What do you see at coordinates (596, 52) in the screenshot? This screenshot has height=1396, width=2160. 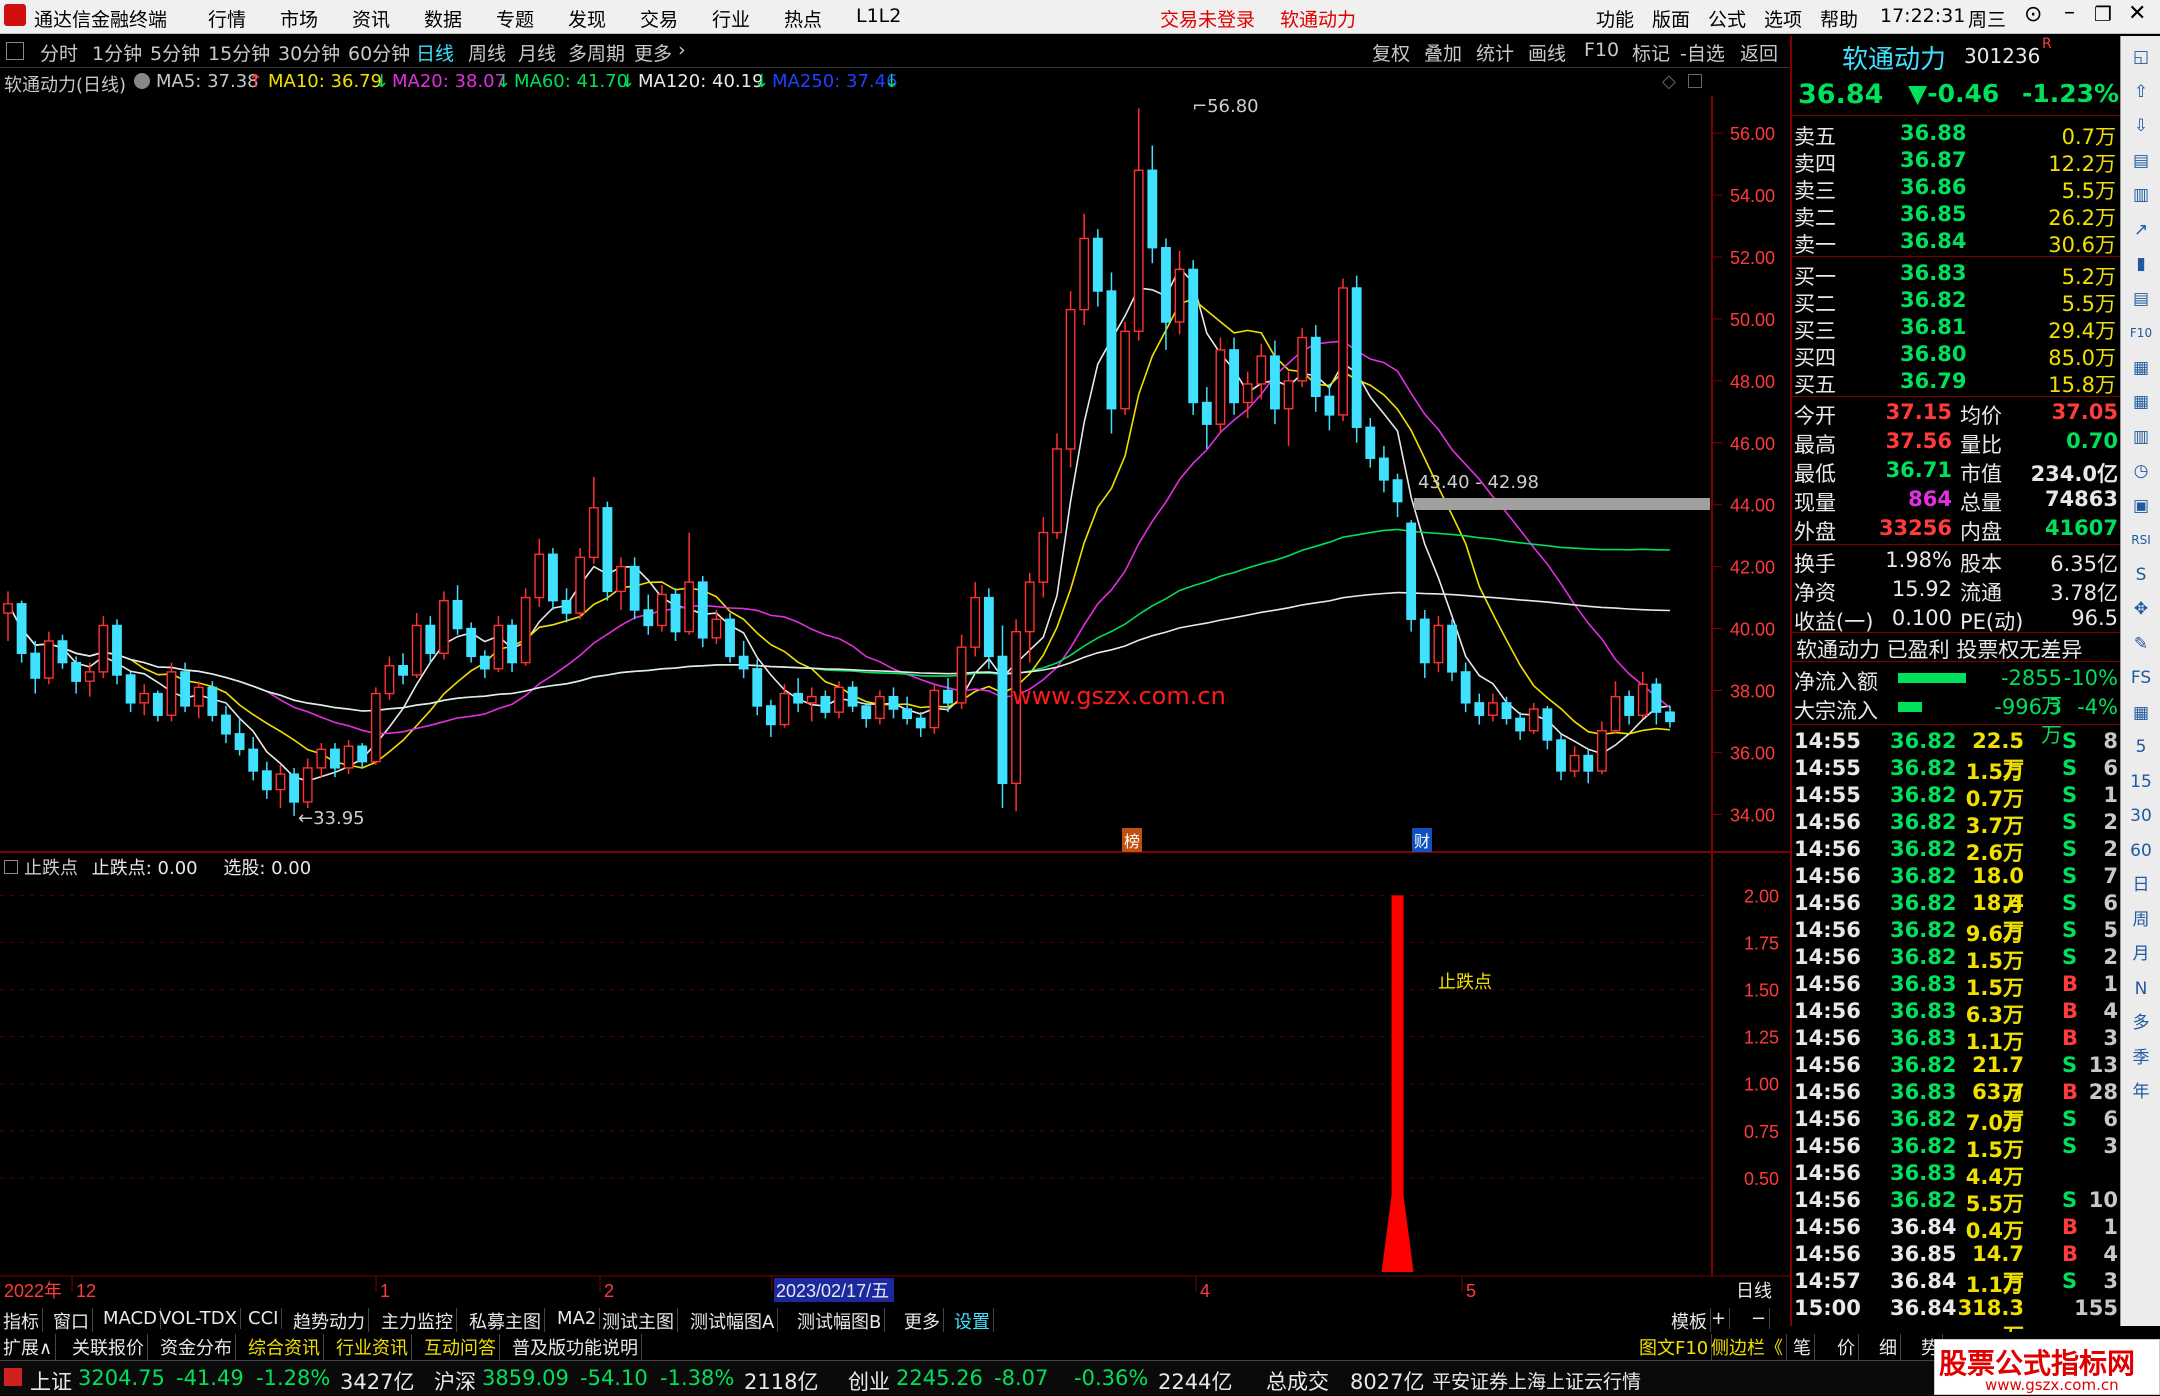 I see `tf-multi: 多周期` at bounding box center [596, 52].